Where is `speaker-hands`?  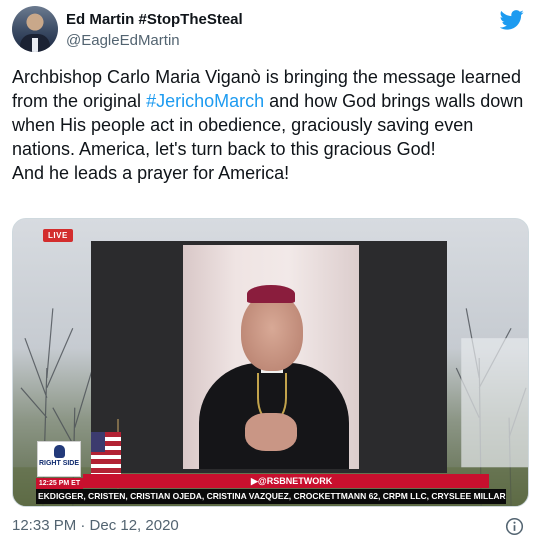
speaker-hands is located at coordinates (271, 432).